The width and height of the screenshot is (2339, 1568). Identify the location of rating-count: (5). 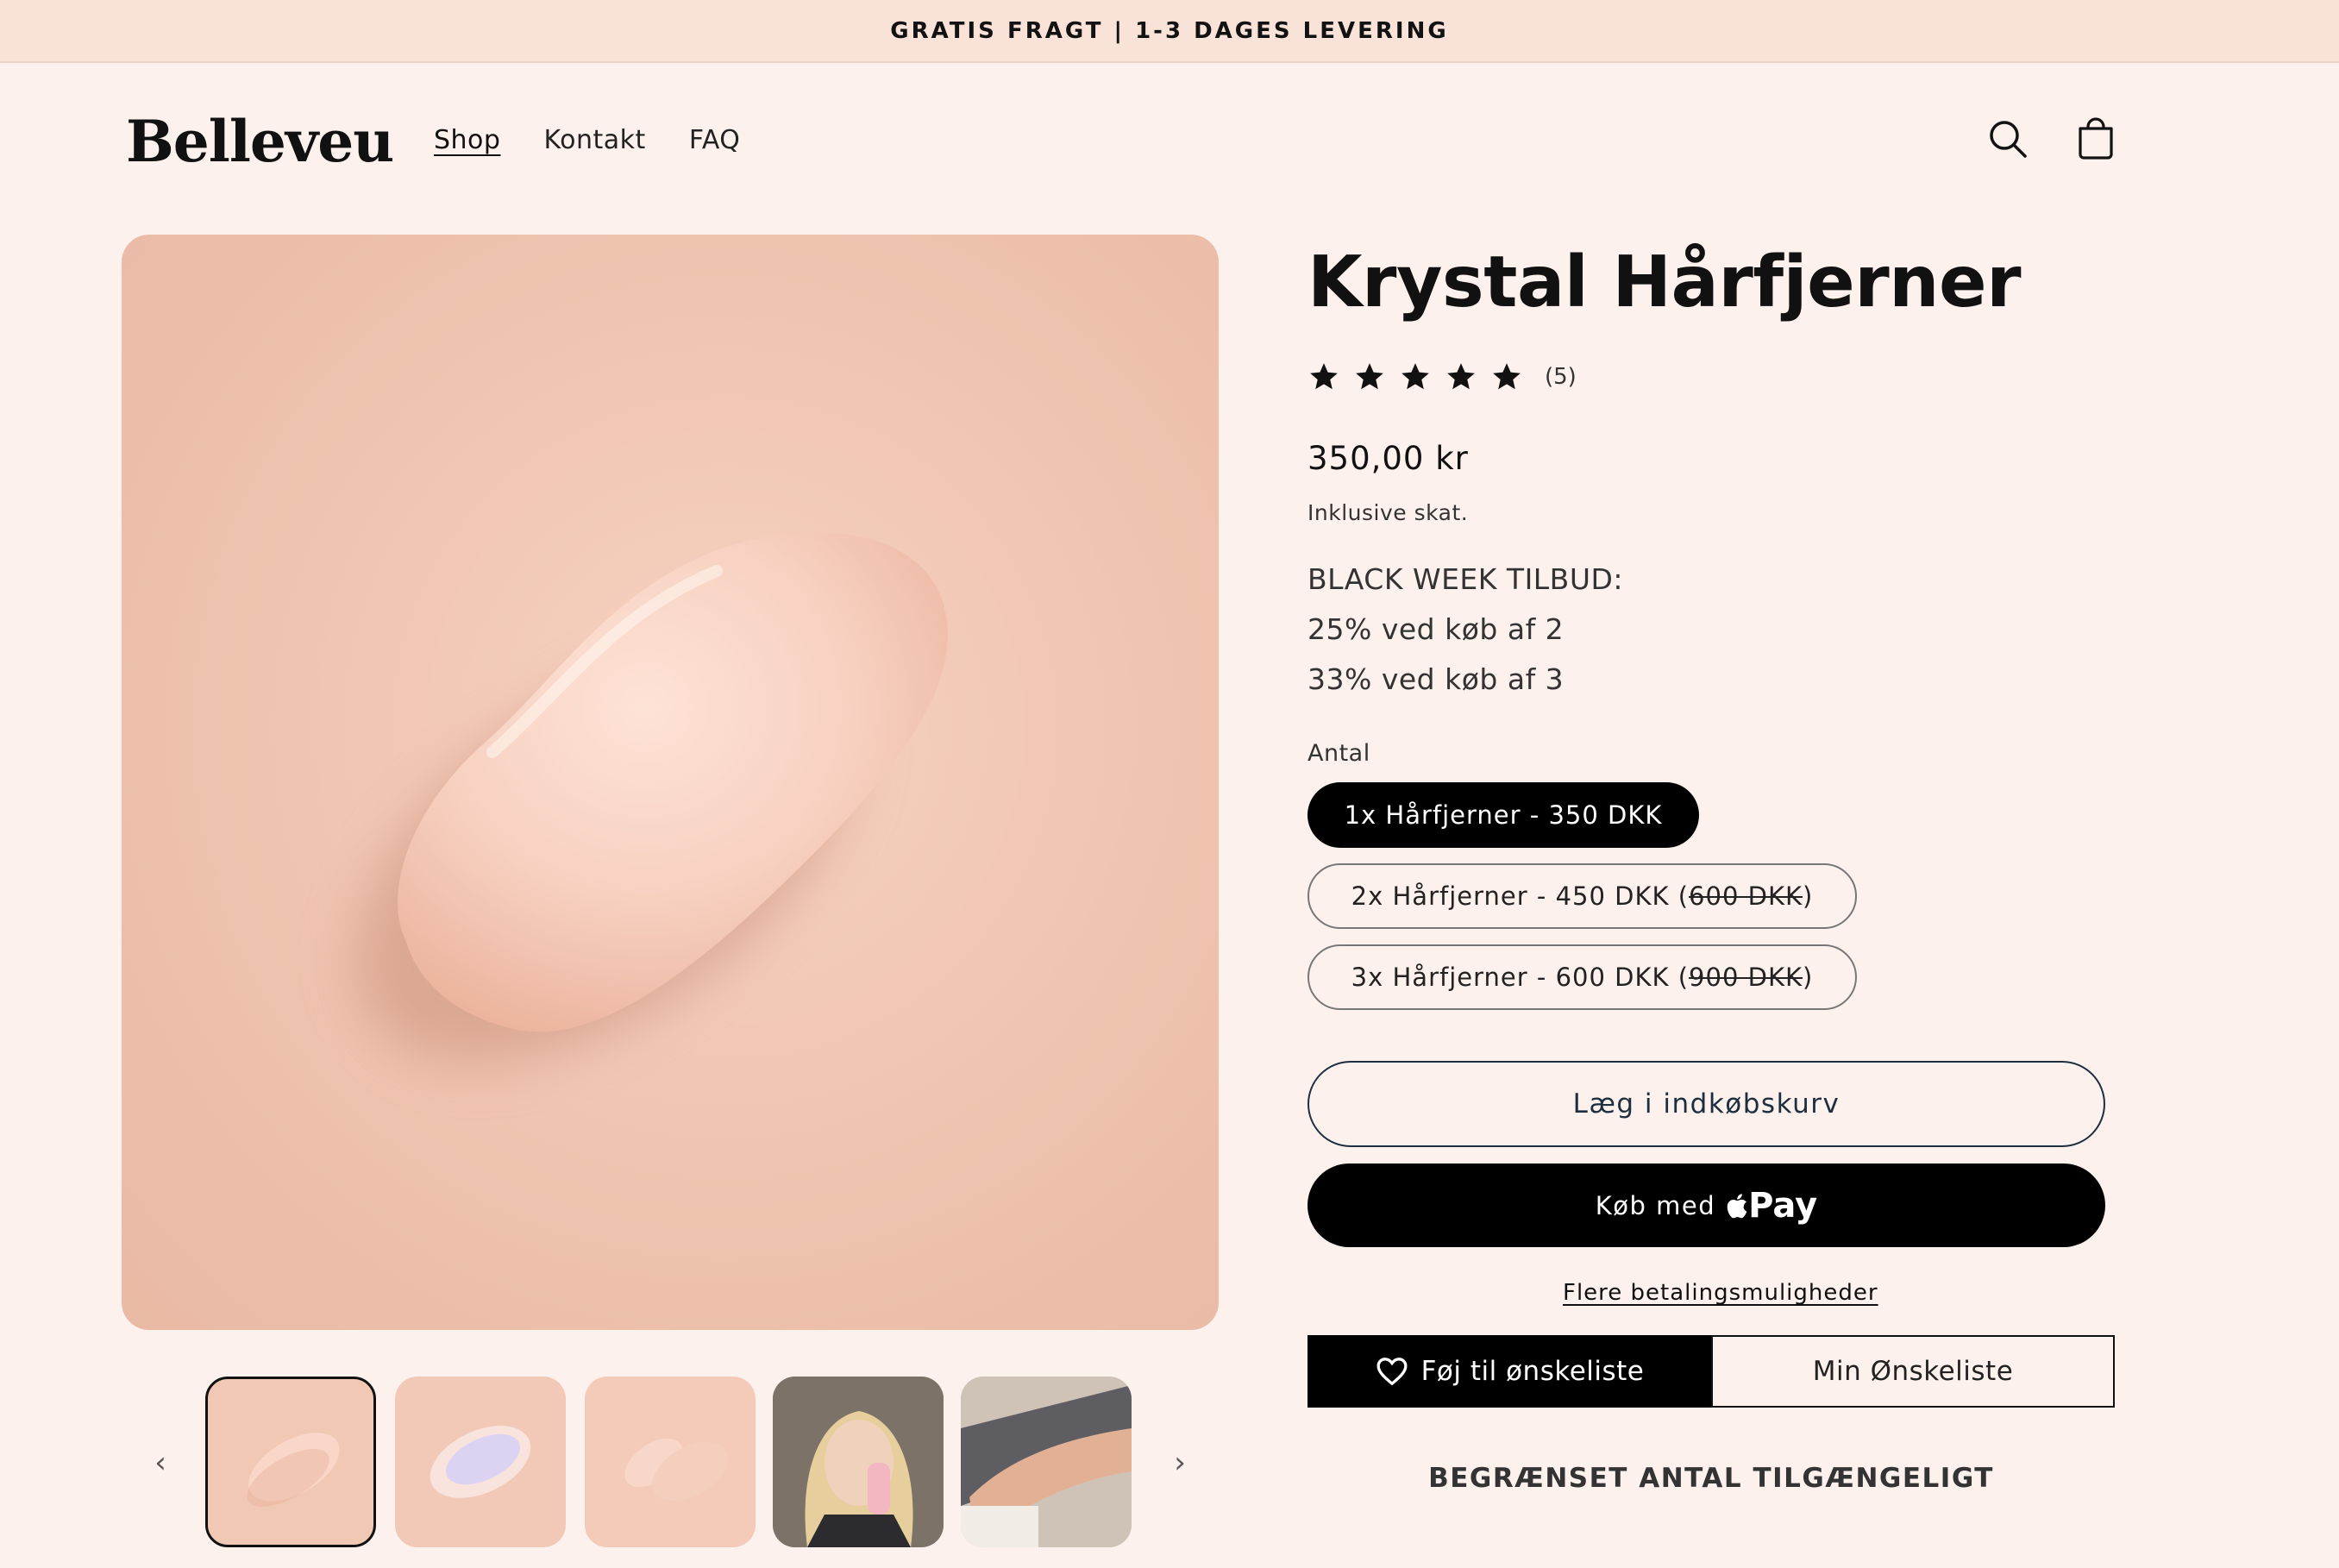
(1561, 377).